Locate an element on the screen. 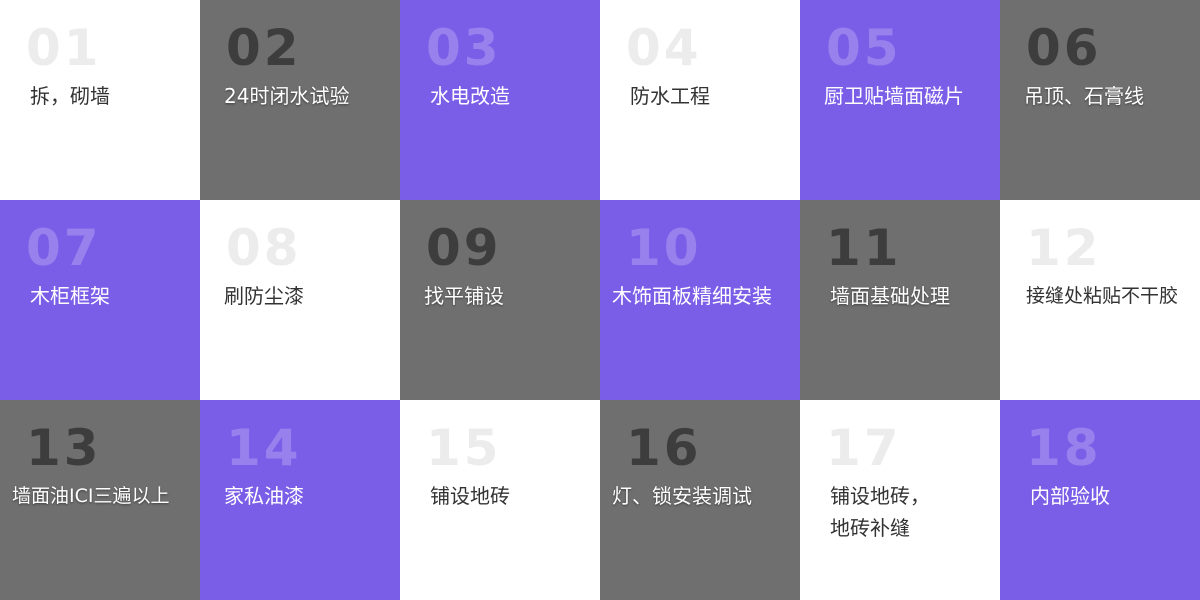 The height and width of the screenshot is (600, 1200). step-number: 01 is located at coordinates (64, 48).